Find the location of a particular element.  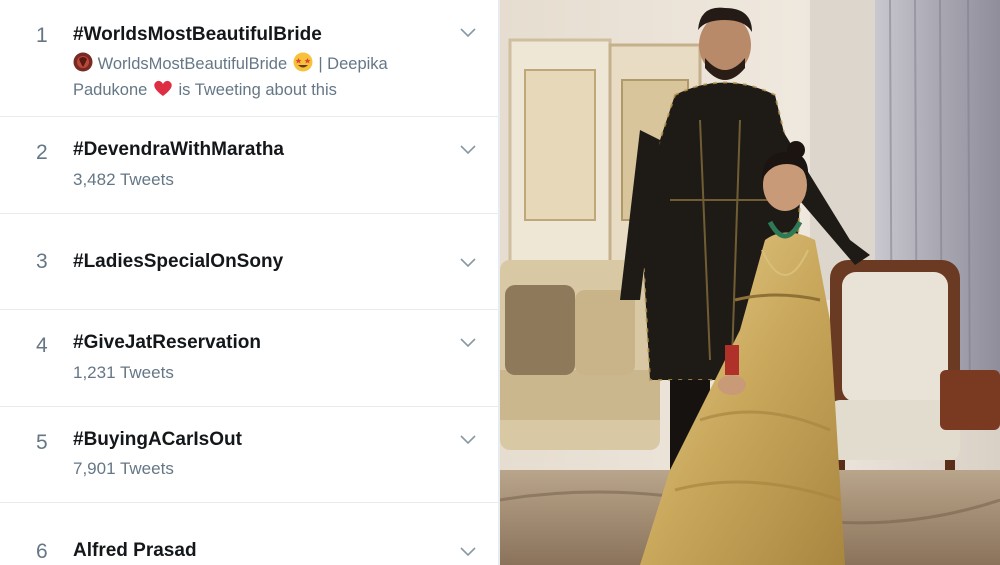

cushion is located at coordinates (540, 330).